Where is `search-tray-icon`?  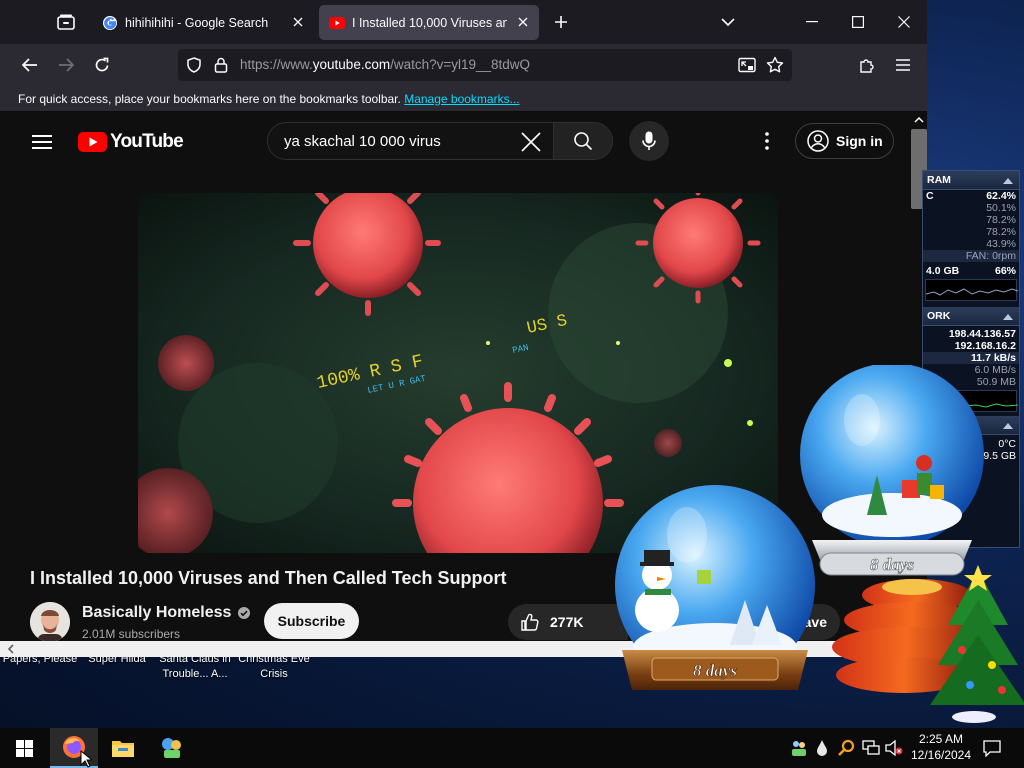
search-tray-icon is located at coordinates (847, 748).